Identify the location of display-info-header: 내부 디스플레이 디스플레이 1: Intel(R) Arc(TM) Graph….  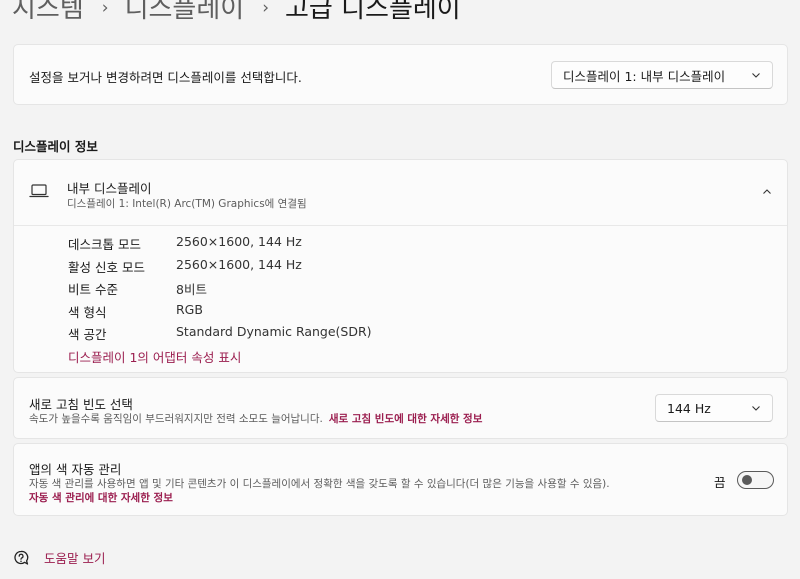
(400, 193).